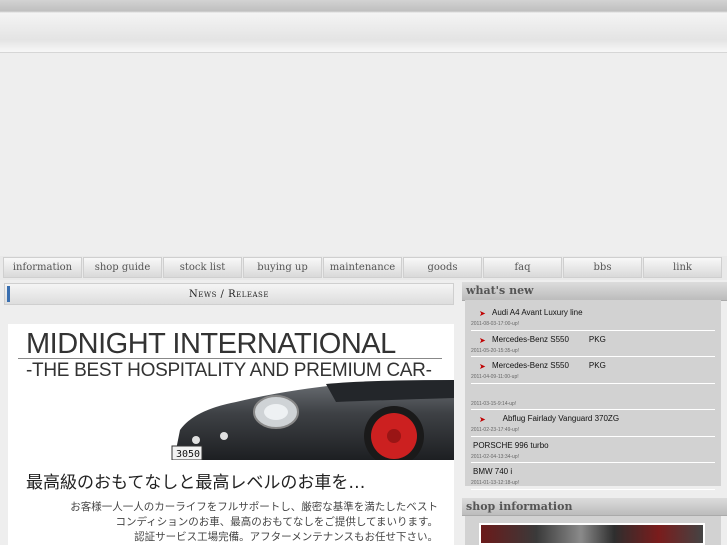 The height and width of the screenshot is (545, 727). What do you see at coordinates (522, 267) in the screenshot?
I see `nav-item-faq: faq` at bounding box center [522, 267].